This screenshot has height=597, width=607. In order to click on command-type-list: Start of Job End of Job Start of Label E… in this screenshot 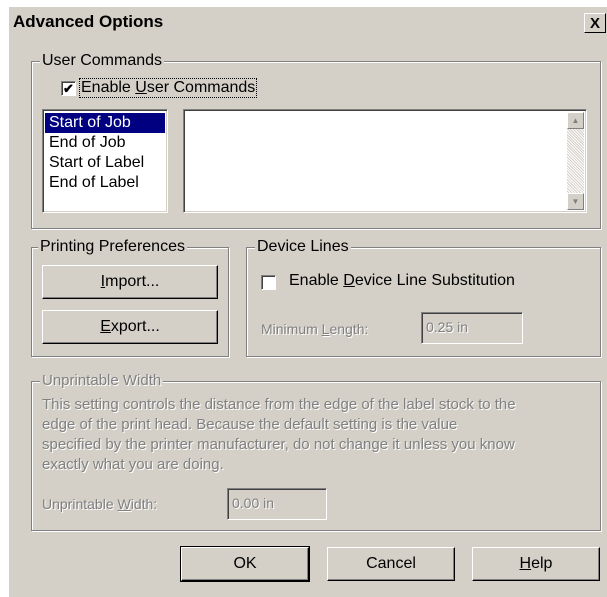, I will do `click(105, 161)`.